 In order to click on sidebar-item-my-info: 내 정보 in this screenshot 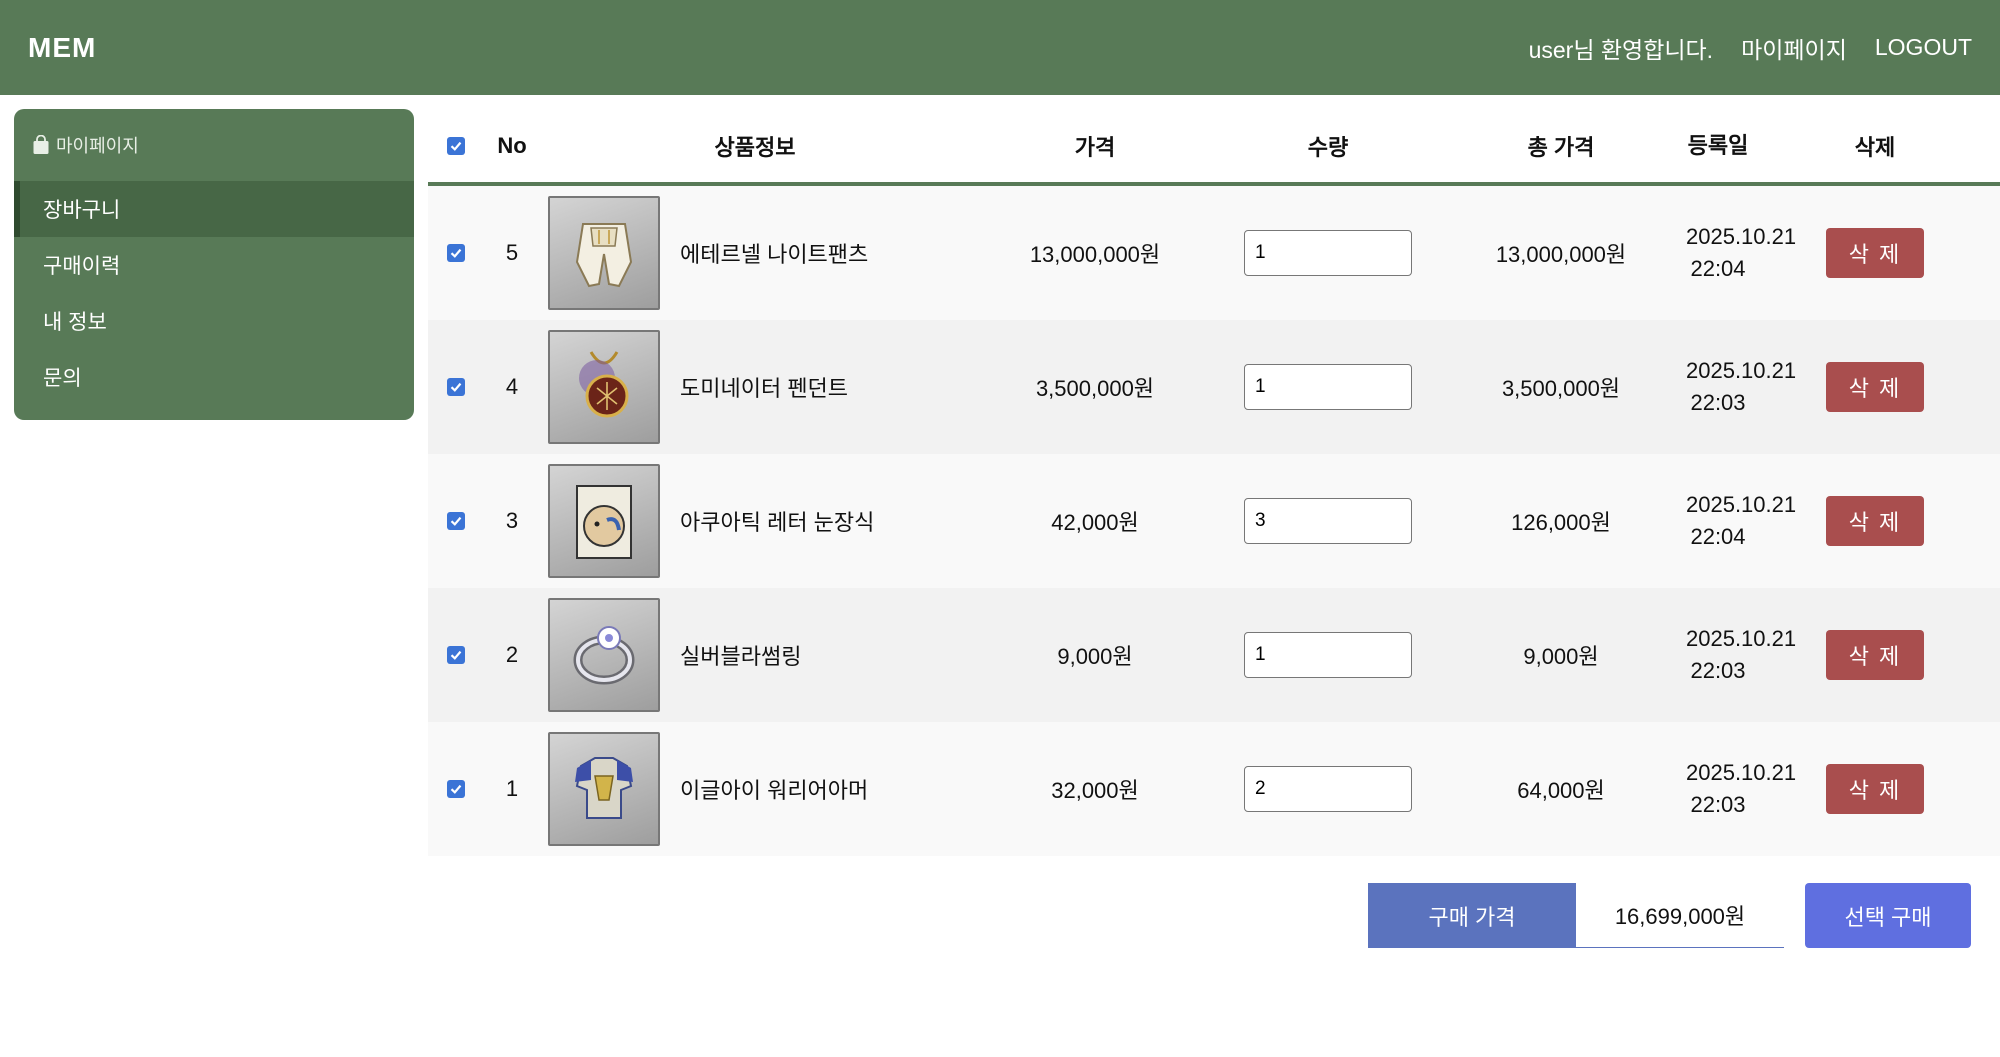, I will do `click(214, 321)`.